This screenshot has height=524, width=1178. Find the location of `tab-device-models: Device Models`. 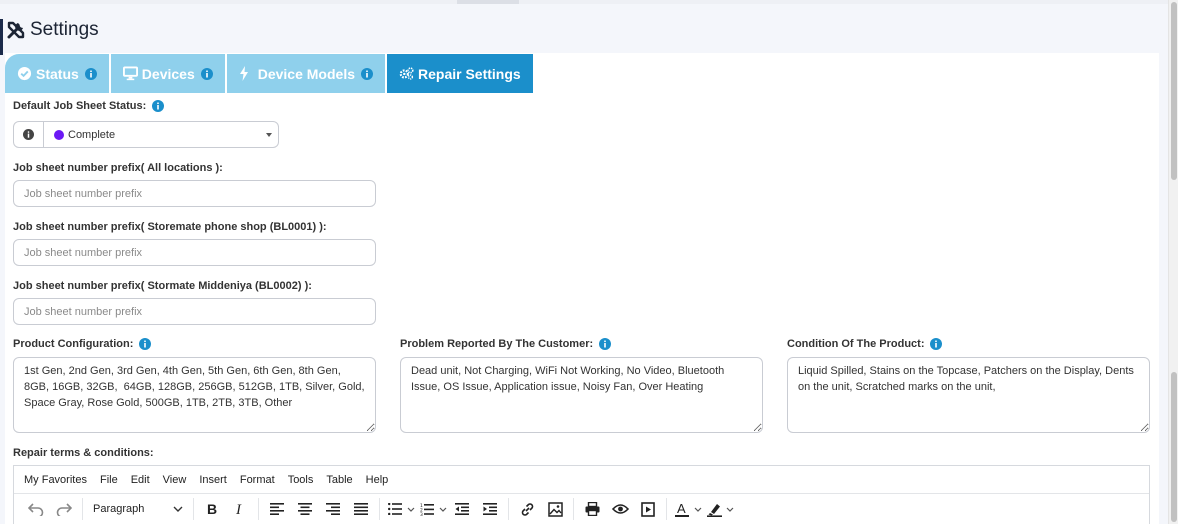

tab-device-models: Device Models is located at coordinates (305, 73).